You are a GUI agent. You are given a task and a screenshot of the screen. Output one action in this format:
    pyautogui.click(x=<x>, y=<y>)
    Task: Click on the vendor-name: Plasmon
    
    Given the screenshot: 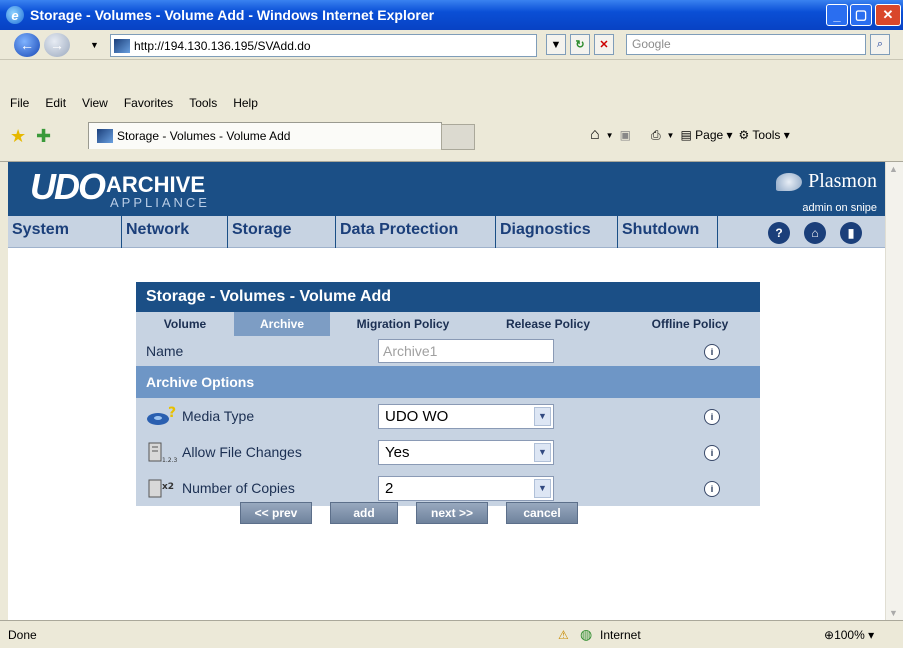 What is the action you would take?
    pyautogui.click(x=842, y=181)
    